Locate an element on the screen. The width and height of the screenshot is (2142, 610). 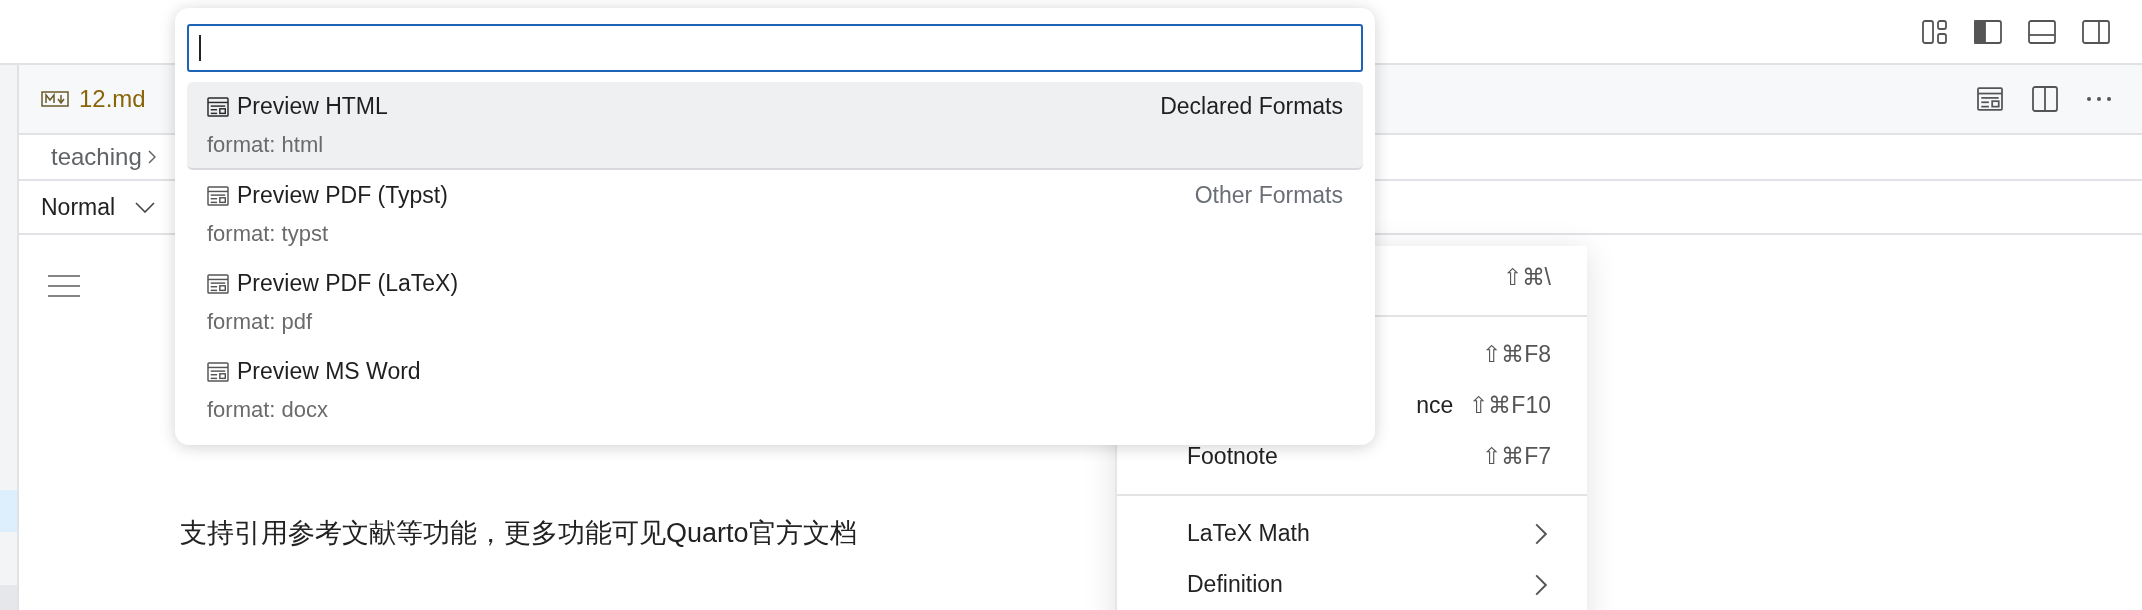
shortcut-label: ⇧⌘F10 is located at coordinates (1510, 406).